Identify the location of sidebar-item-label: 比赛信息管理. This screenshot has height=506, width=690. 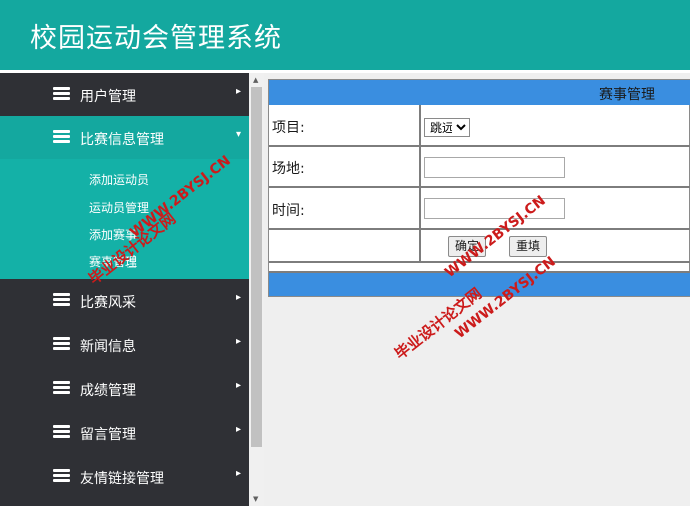
(122, 140).